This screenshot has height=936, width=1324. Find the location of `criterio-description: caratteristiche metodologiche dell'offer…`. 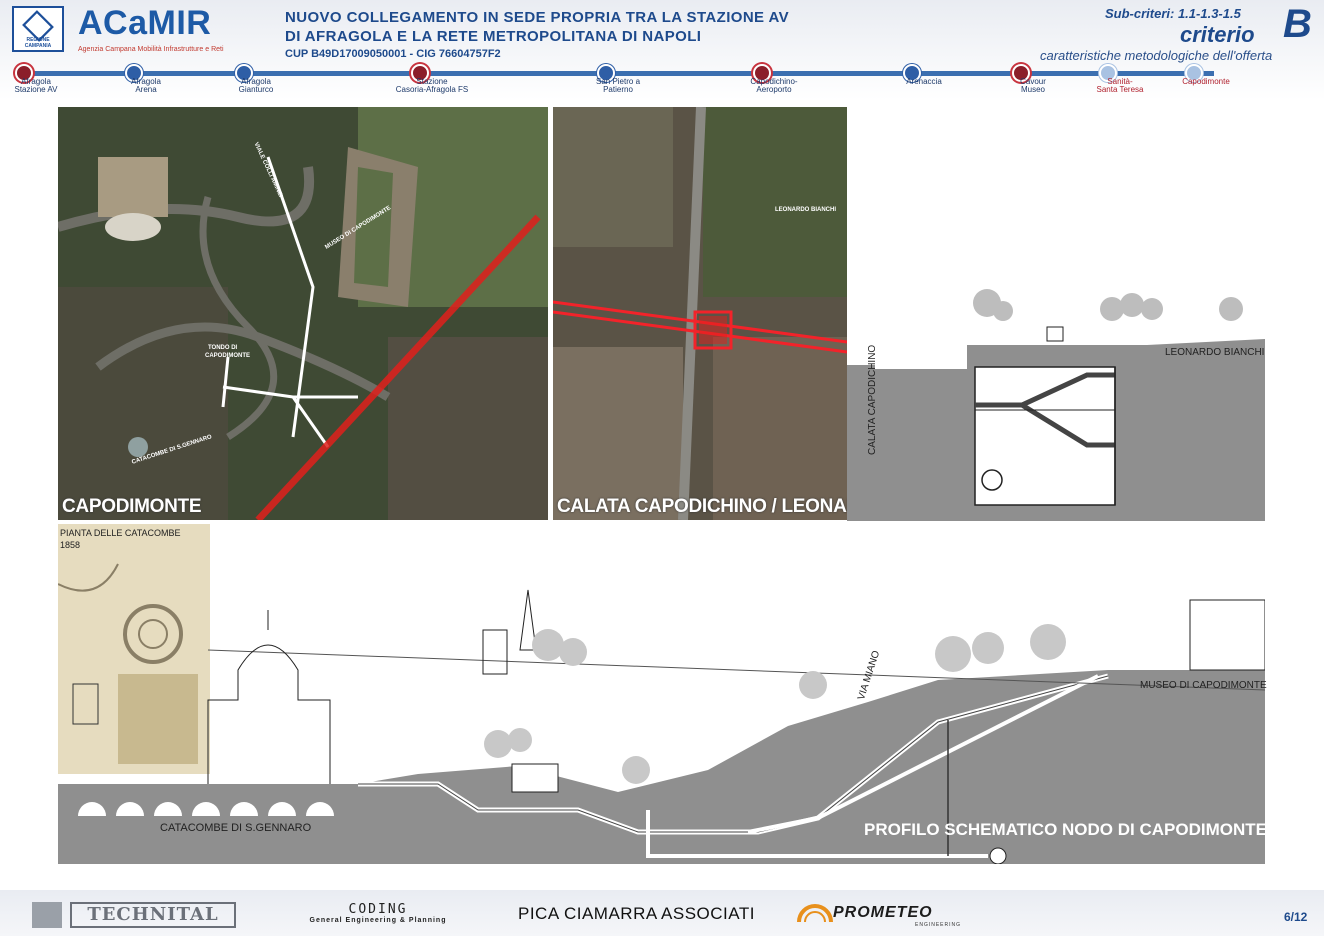

criterio-description: caratteristiche metodologiche dell'offer… is located at coordinates (1156, 55).